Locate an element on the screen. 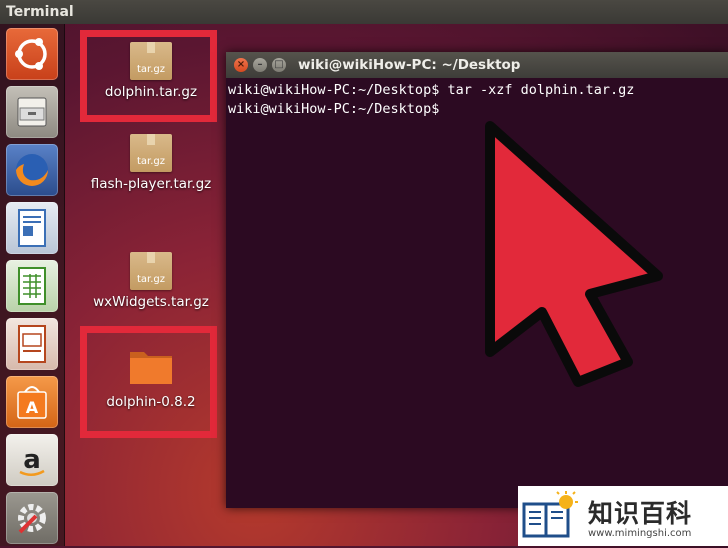  minimize-icon: – is located at coordinates (260, 65).